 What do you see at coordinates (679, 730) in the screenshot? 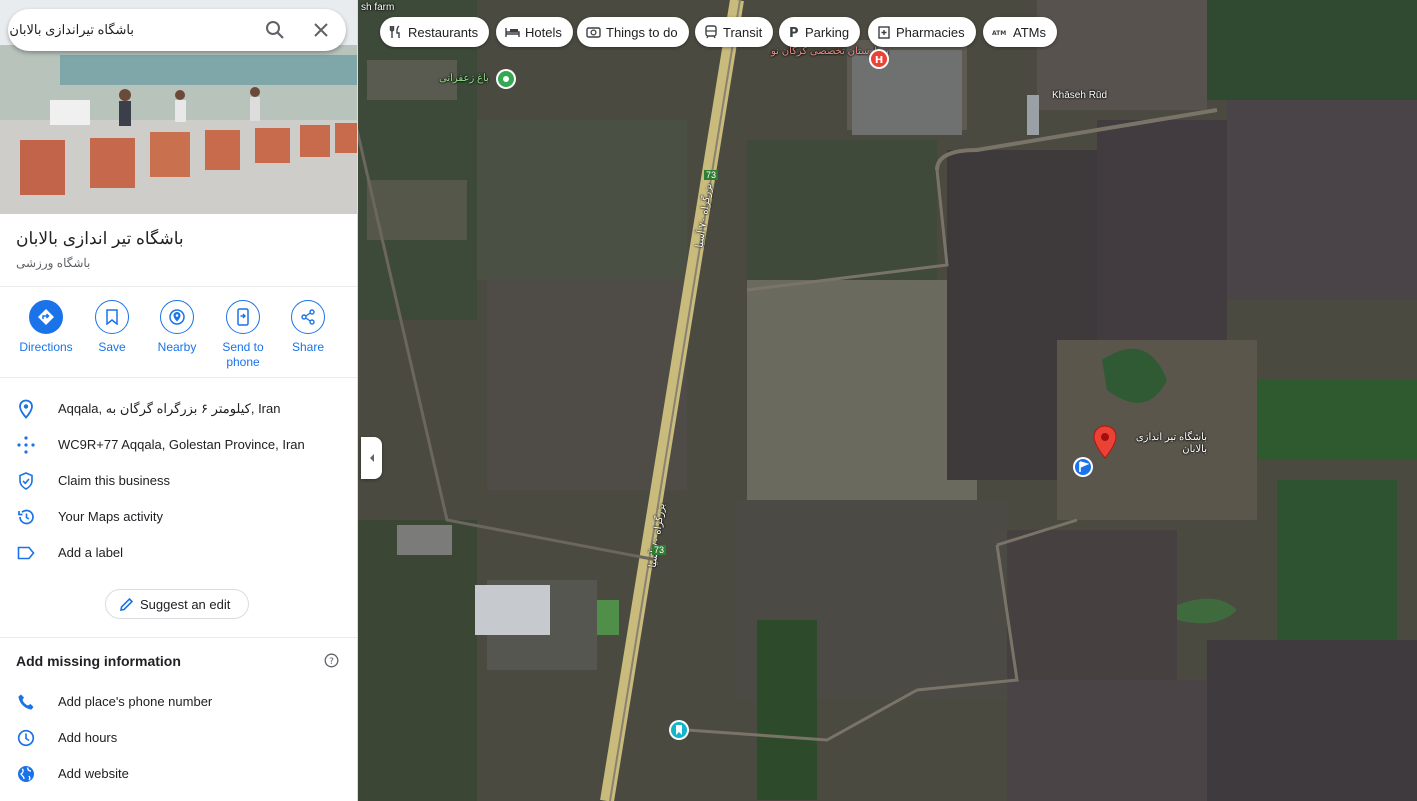
I see `transit-pin-icon` at bounding box center [679, 730].